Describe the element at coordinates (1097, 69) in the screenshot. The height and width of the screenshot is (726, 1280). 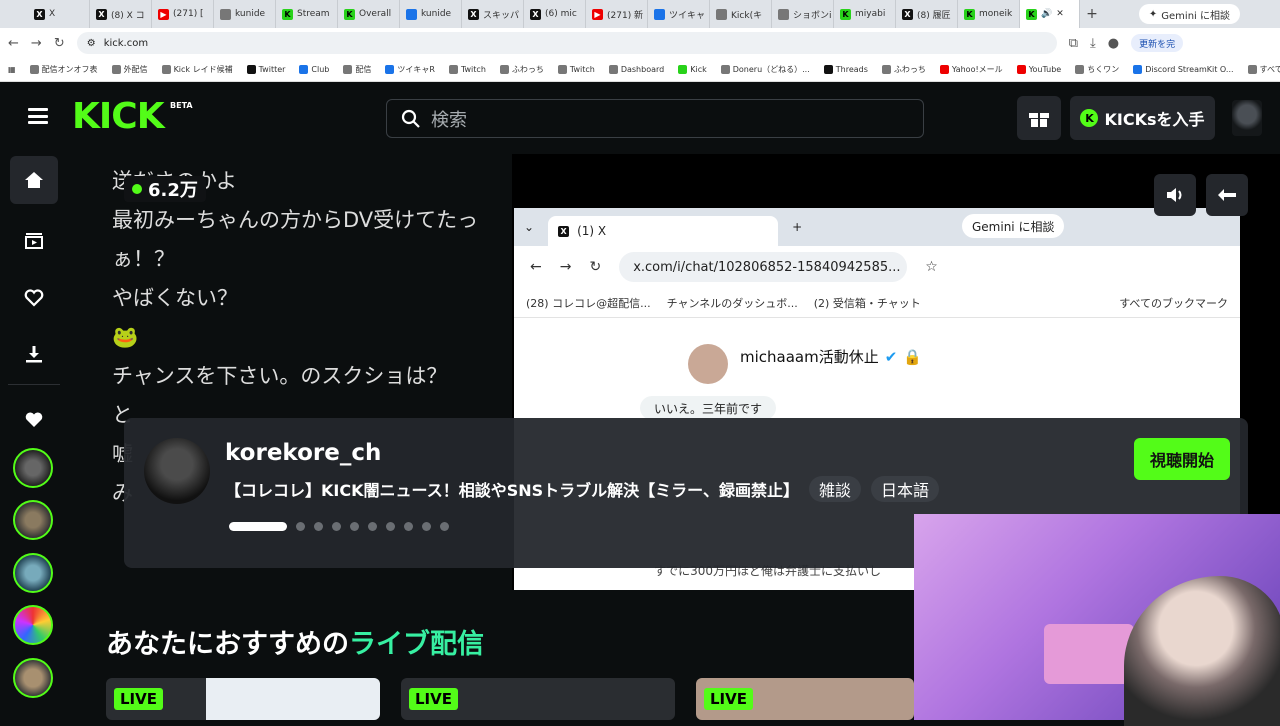
I see `bookmark-item: ちくワン` at that location.